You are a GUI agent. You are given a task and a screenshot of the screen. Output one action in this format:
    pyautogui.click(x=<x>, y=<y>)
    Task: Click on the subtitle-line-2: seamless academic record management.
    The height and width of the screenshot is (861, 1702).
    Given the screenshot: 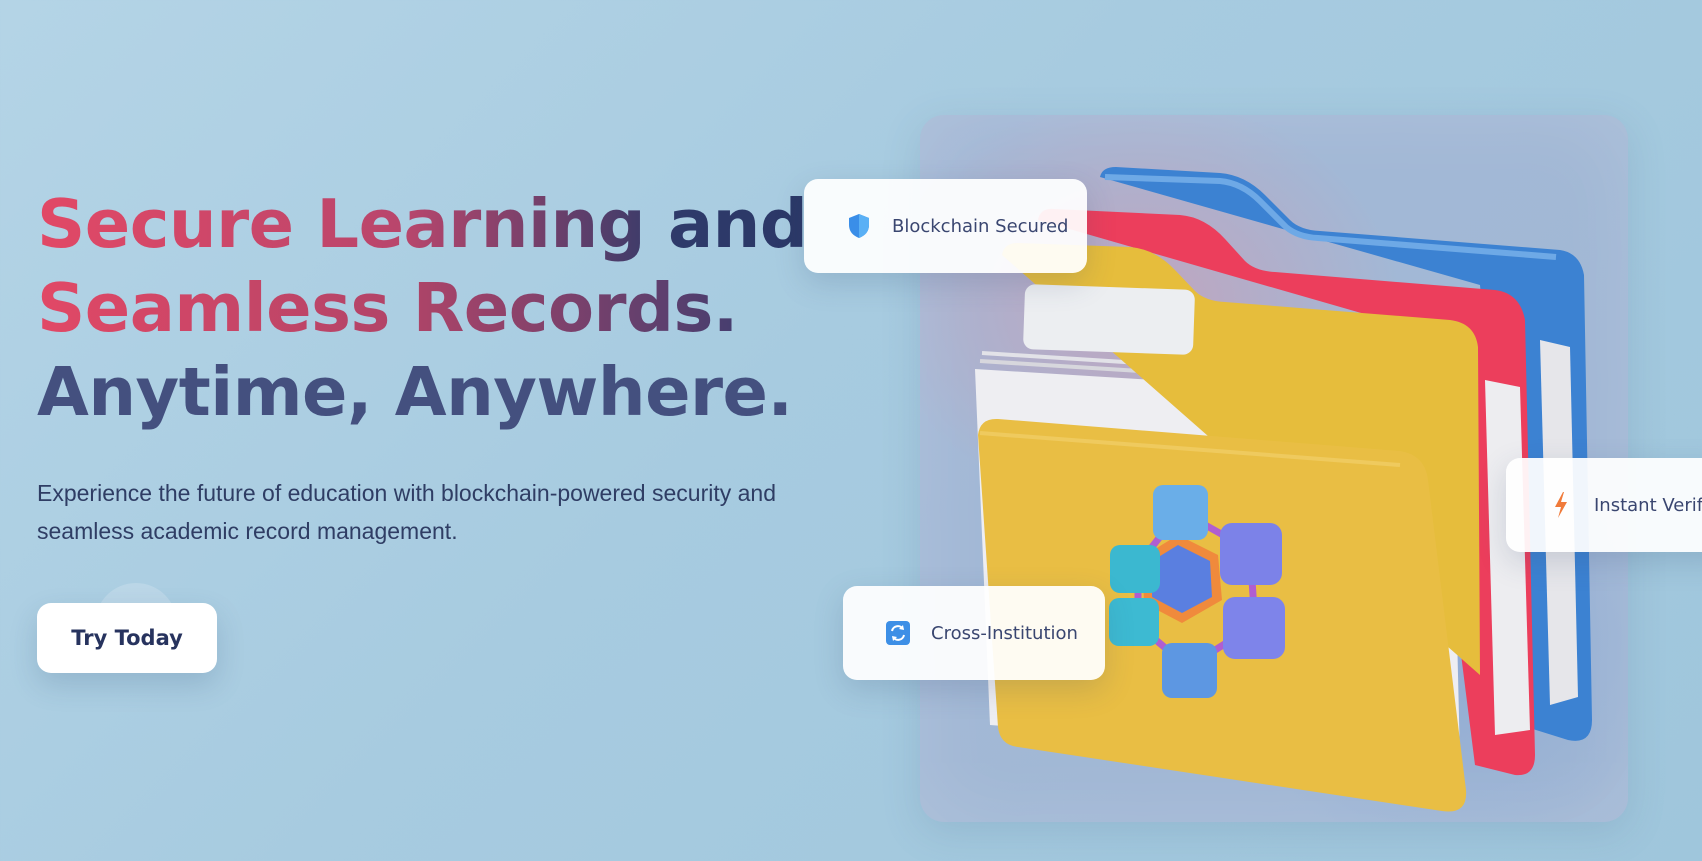 What is the action you would take?
    pyautogui.click(x=247, y=531)
    